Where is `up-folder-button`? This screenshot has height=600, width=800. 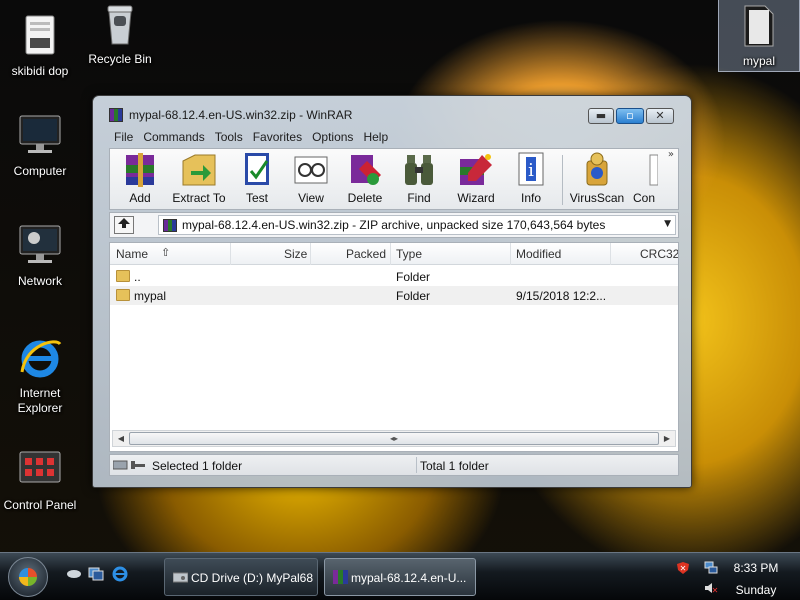 up-folder-button is located at coordinates (124, 225).